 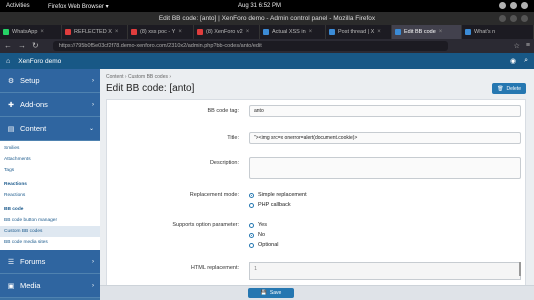 I want to click on support-yes-radio: Yes, so click(x=258, y=225).